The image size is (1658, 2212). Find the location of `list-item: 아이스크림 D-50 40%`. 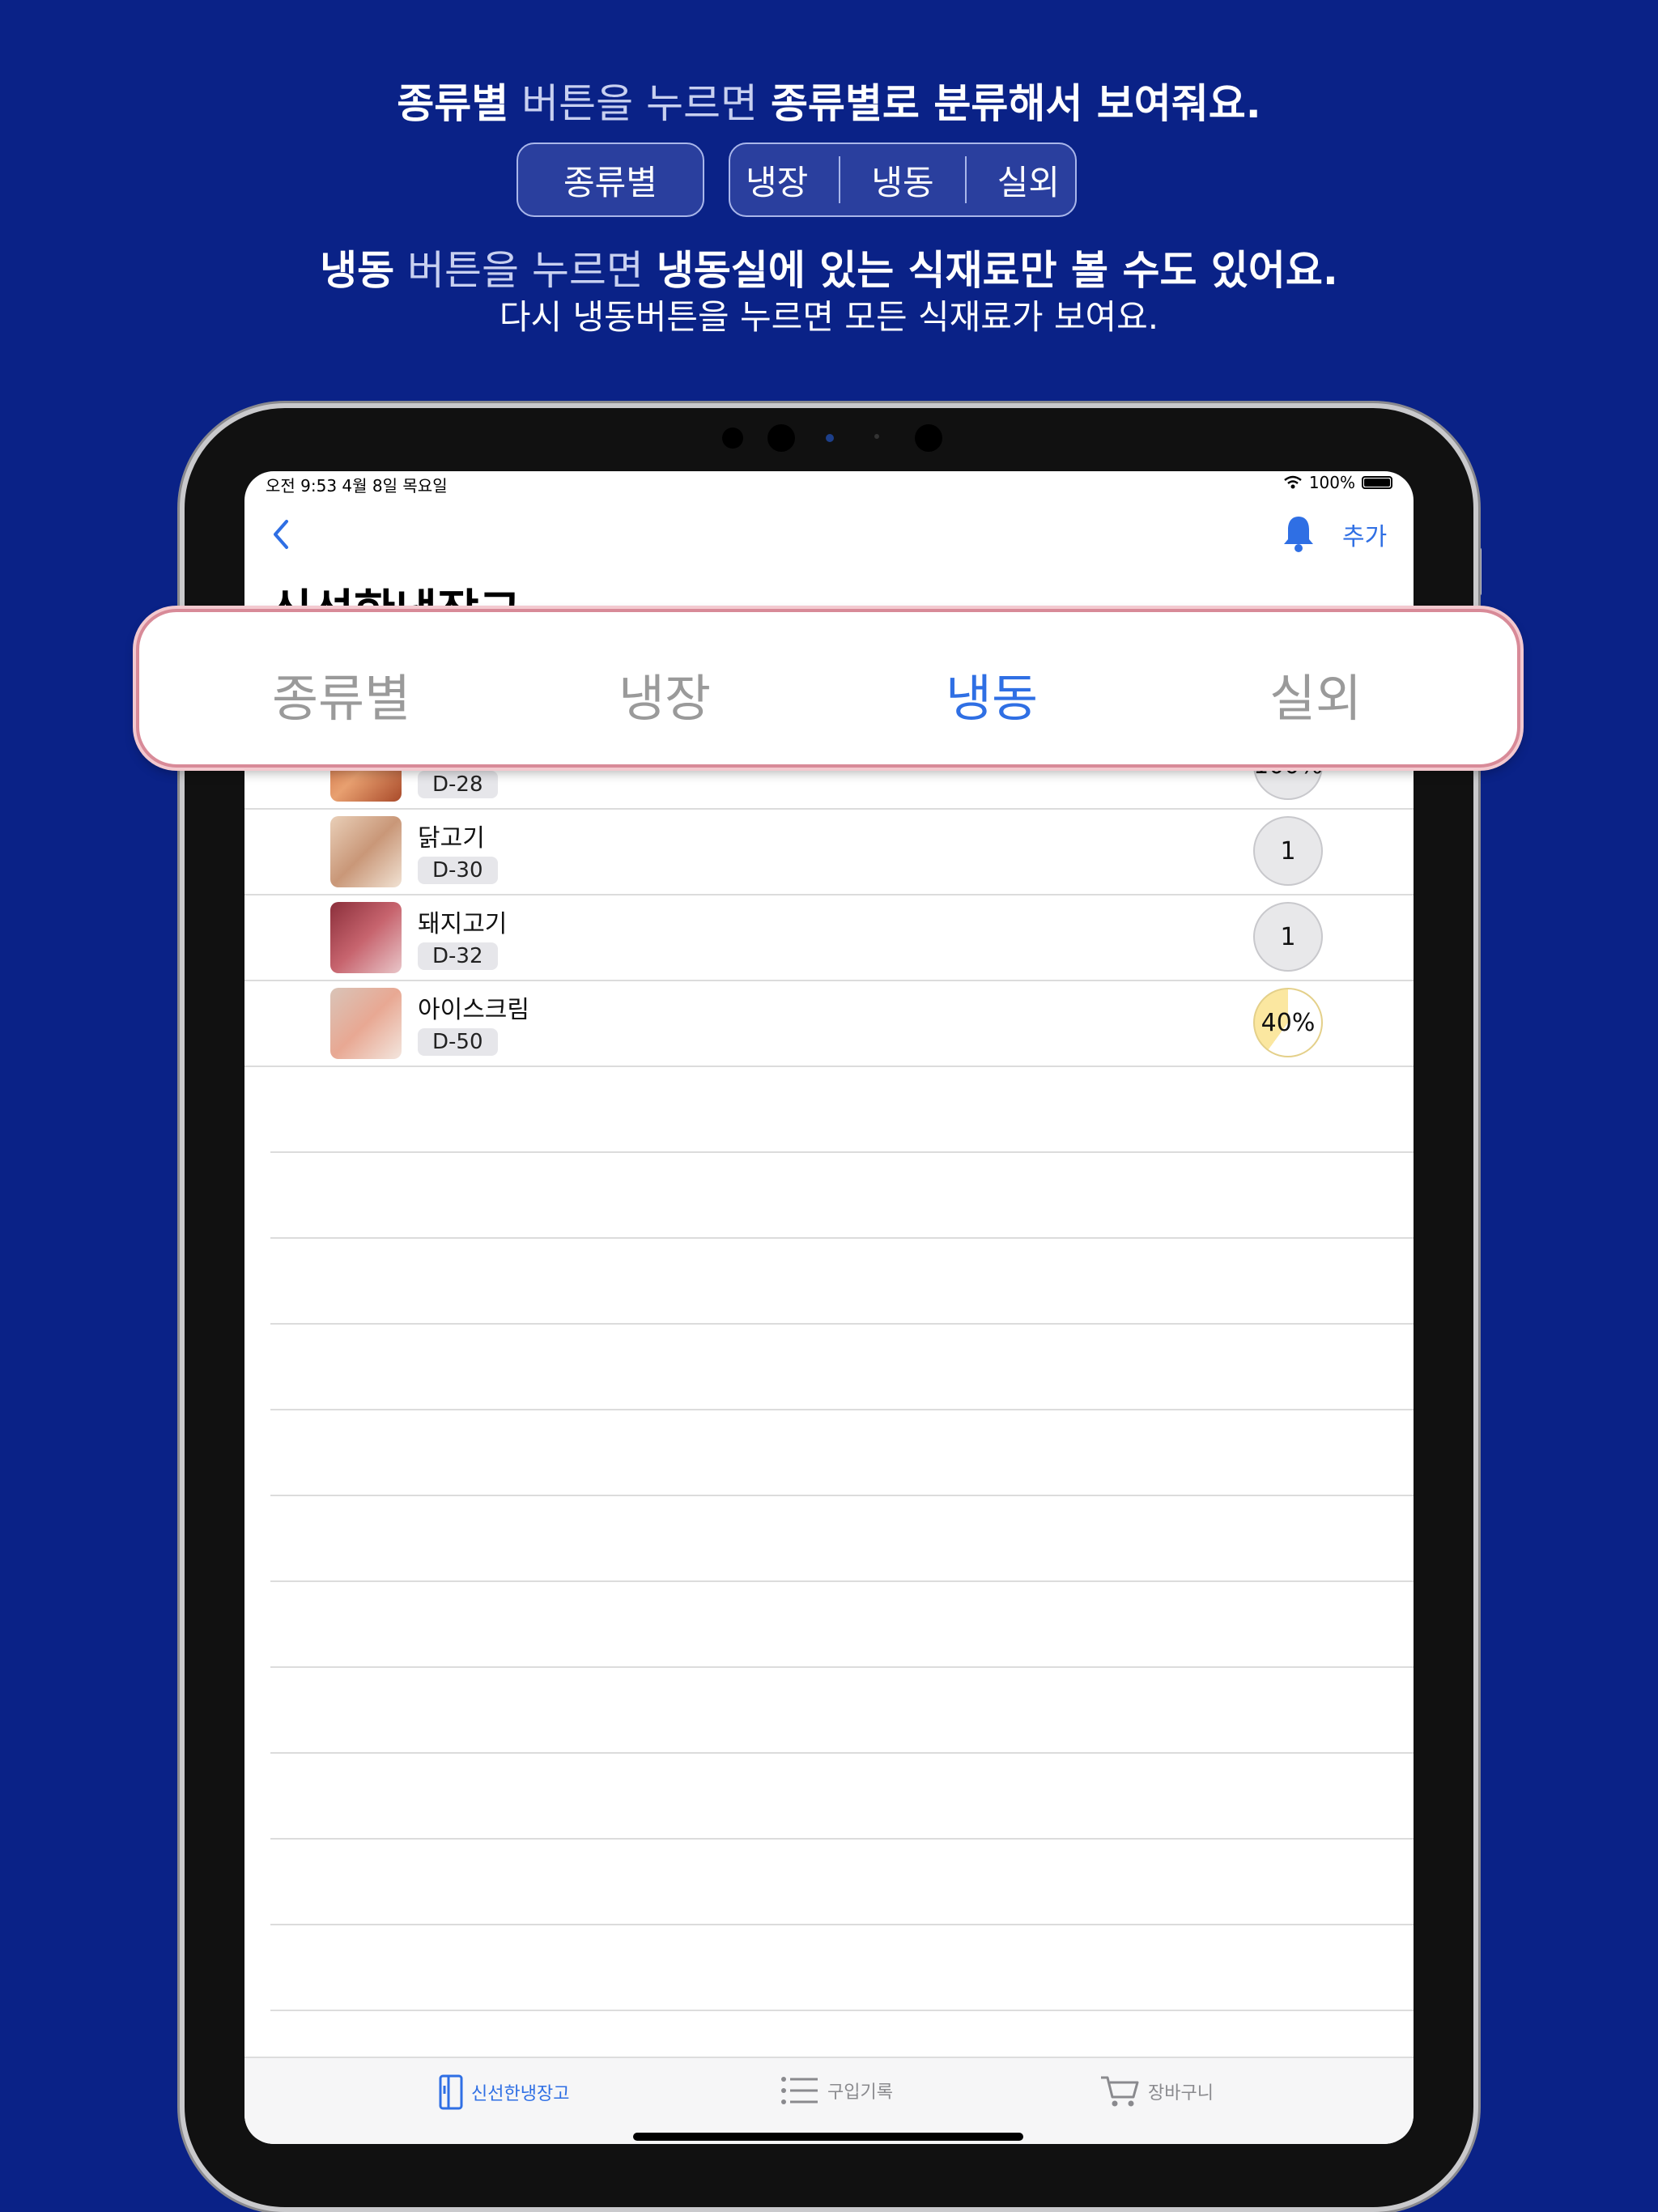

list-item: 아이스크림 D-50 40% is located at coordinates (829, 1024).